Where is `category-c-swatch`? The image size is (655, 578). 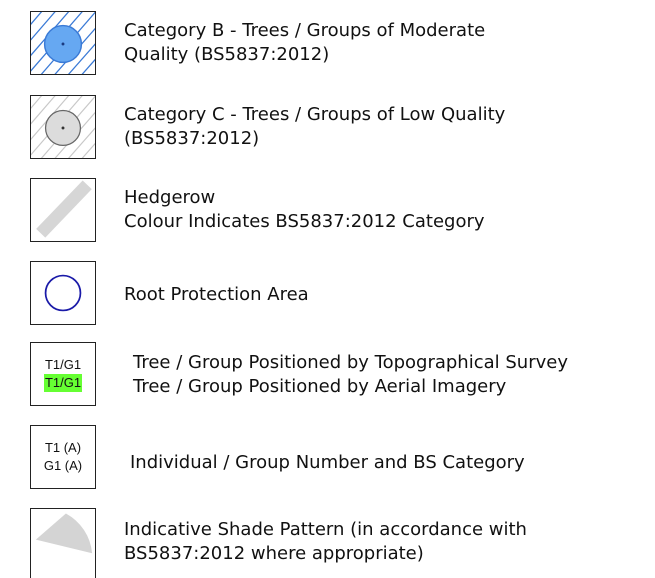 category-c-swatch is located at coordinates (63, 127).